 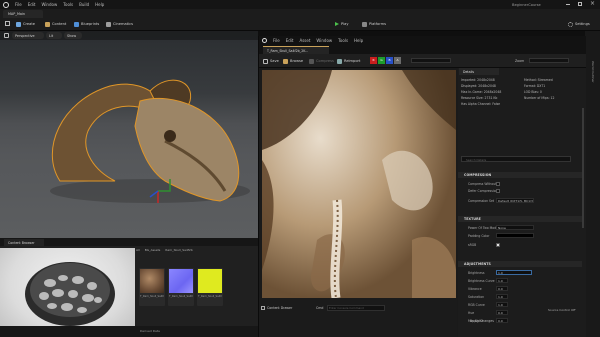 What do you see at coordinates (324, 40) in the screenshot?
I see `tex-menu-window: Window` at bounding box center [324, 40].